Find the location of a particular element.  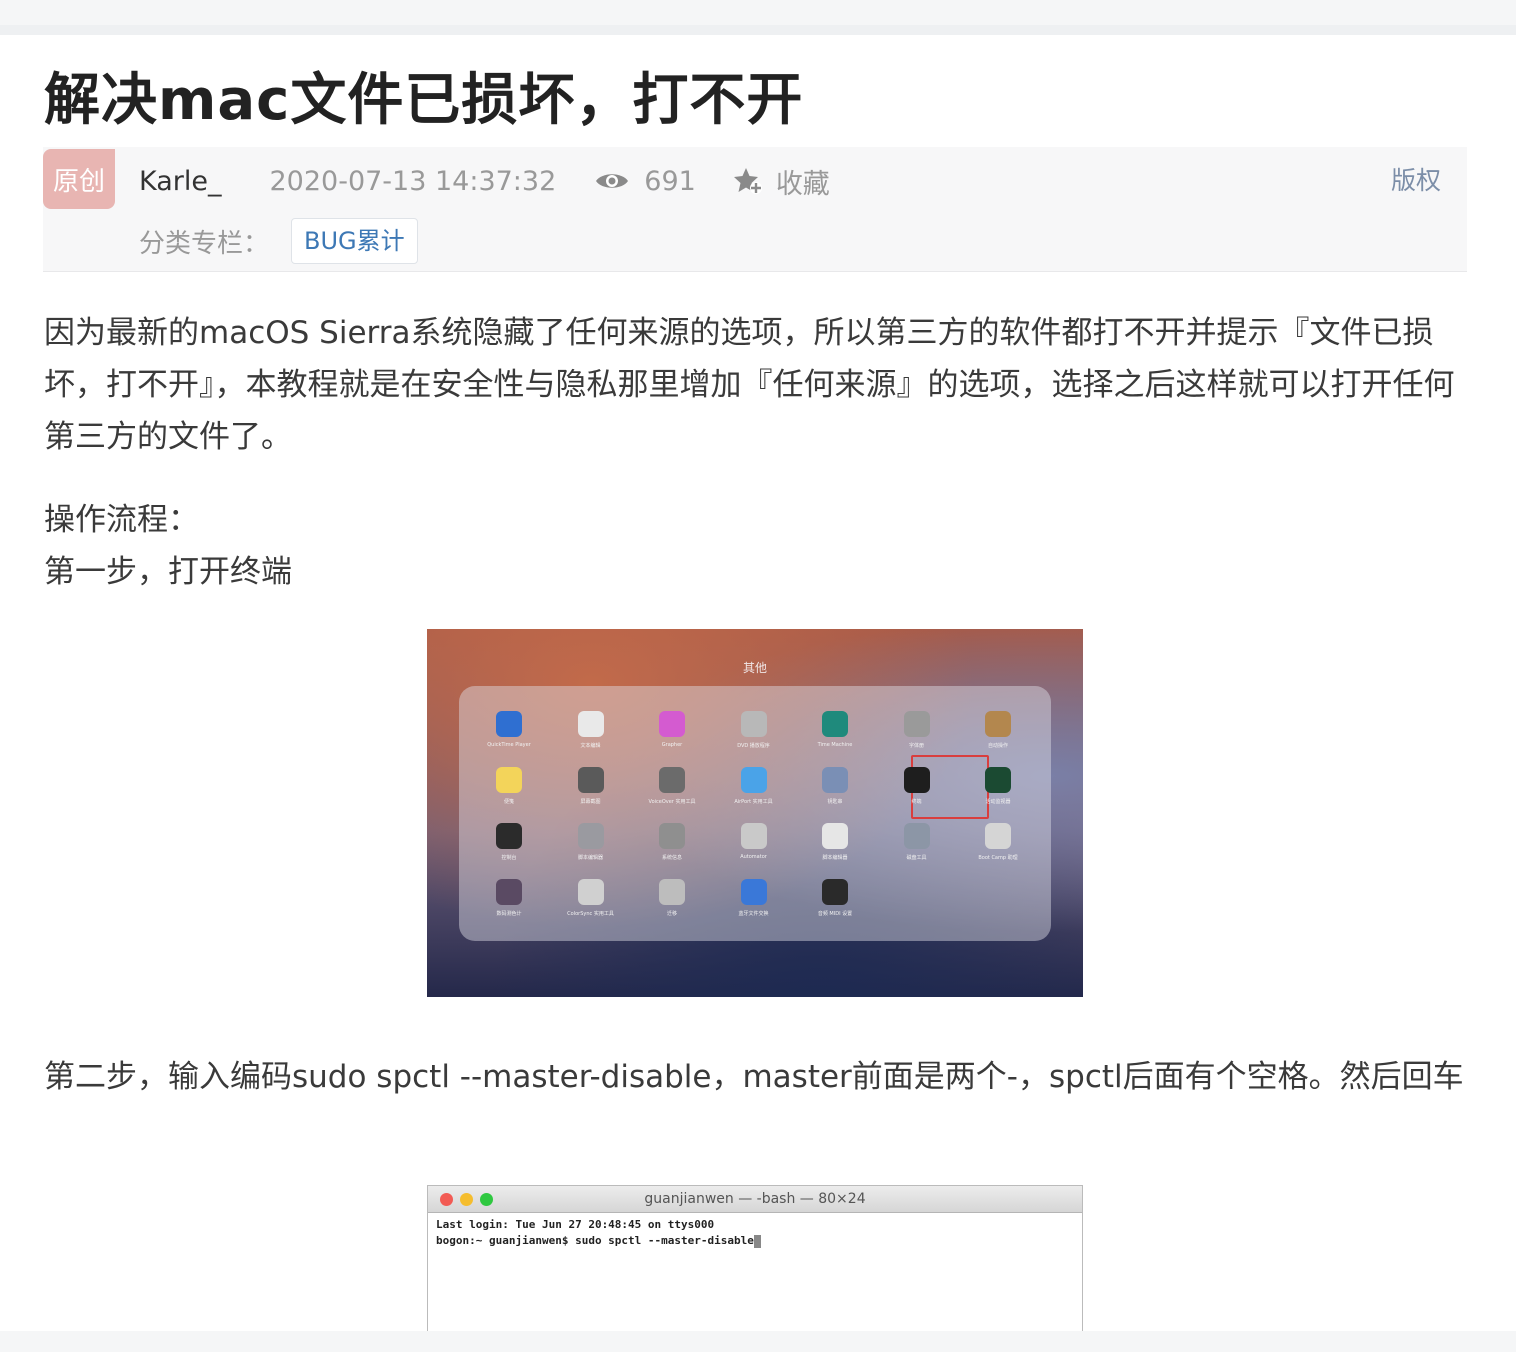

launchpad-folder-title: 其他 is located at coordinates (754, 668).